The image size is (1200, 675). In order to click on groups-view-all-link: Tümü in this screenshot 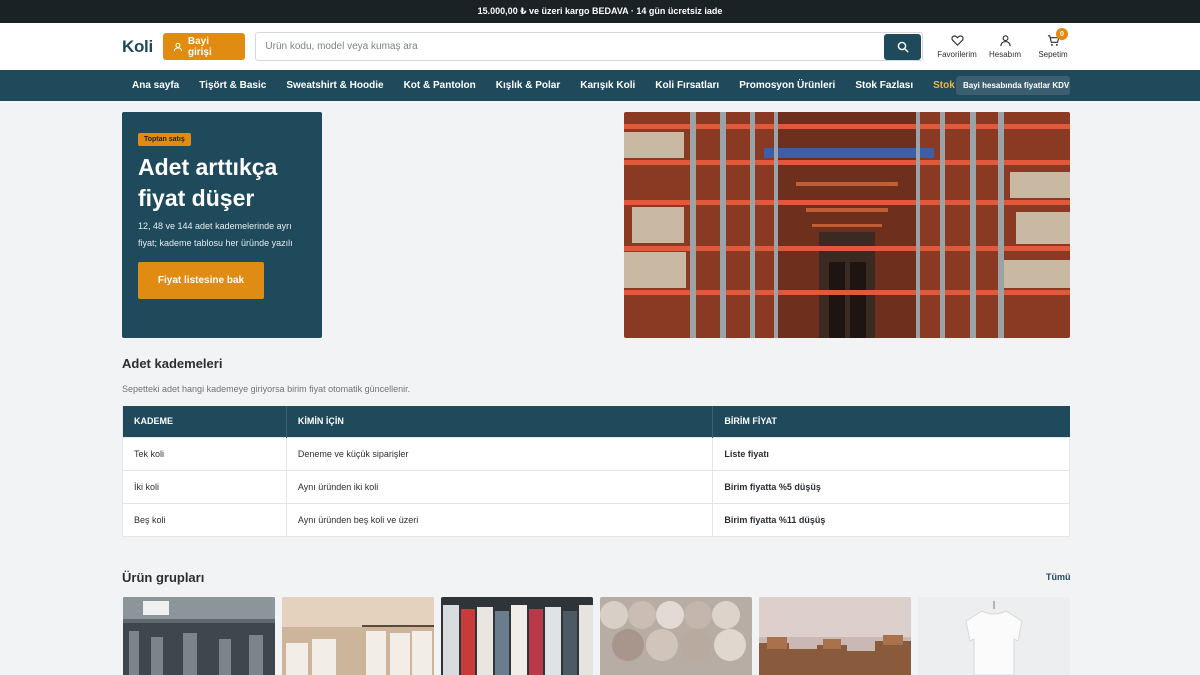, I will do `click(1058, 577)`.